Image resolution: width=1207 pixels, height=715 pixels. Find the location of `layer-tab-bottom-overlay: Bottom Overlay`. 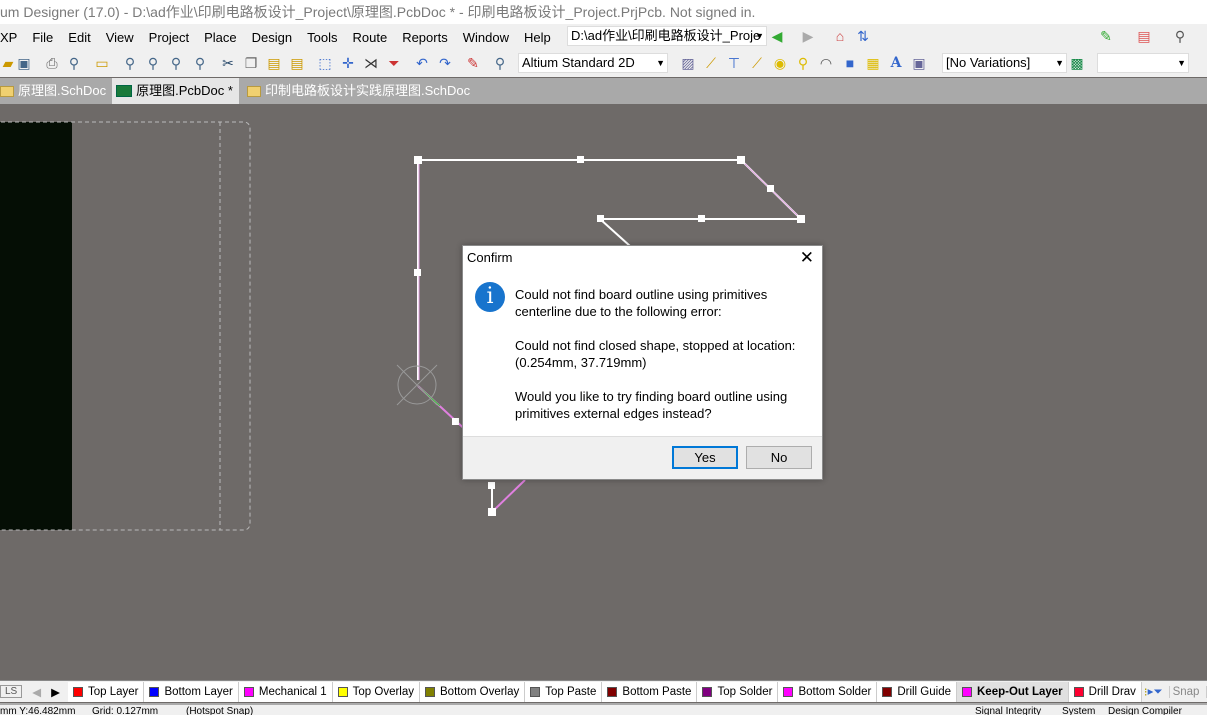

layer-tab-bottom-overlay: Bottom Overlay is located at coordinates (473, 691).